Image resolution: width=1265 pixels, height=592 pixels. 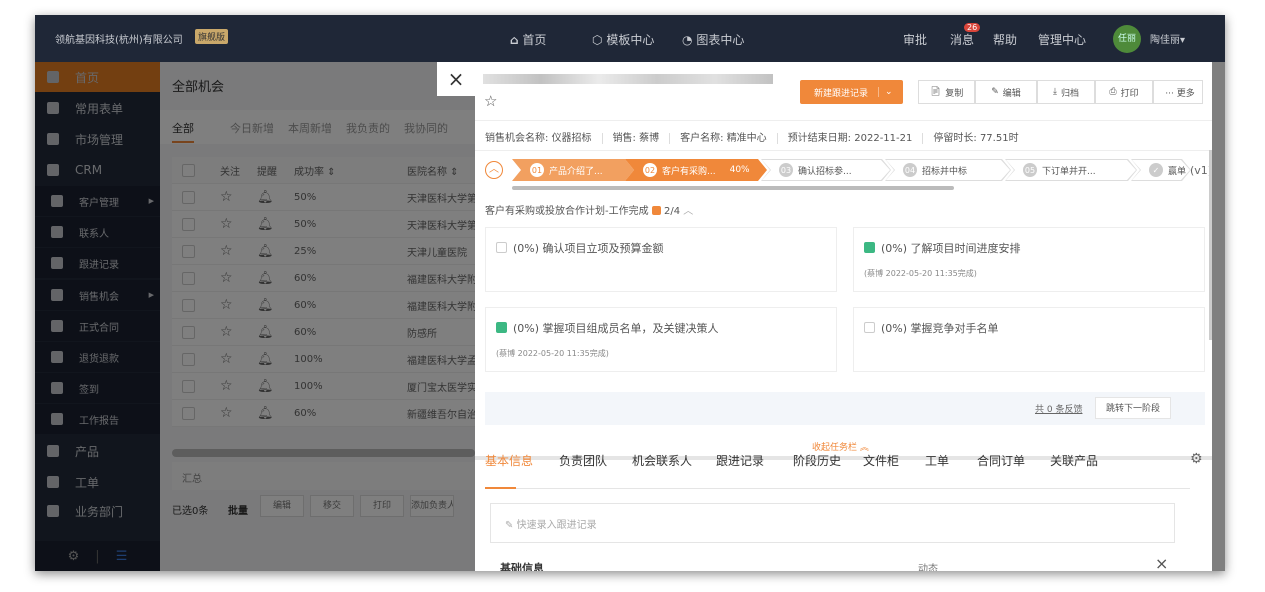 I want to click on close-panel-button: ×, so click(x=456, y=79).